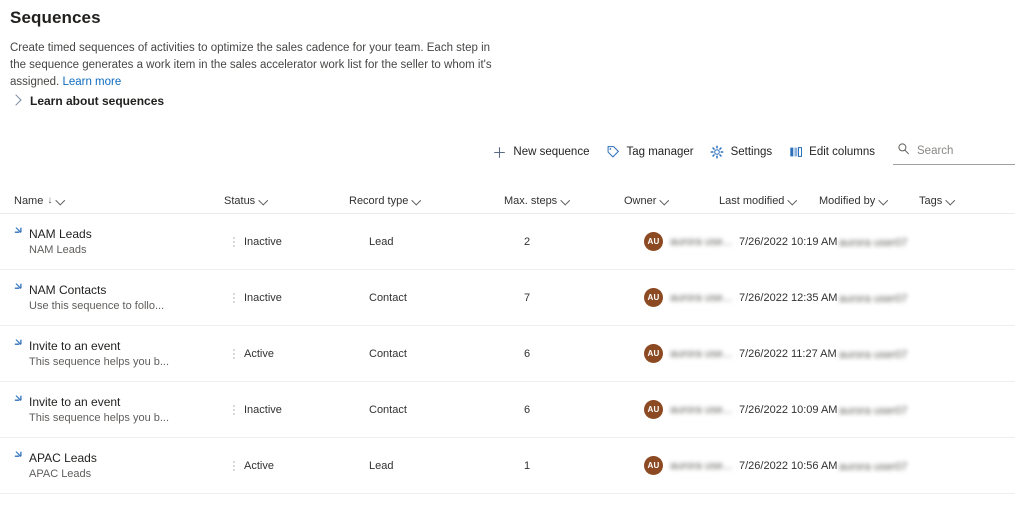 This screenshot has width=1025, height=505. What do you see at coordinates (903, 151) in the screenshot?
I see `search-icon` at bounding box center [903, 151].